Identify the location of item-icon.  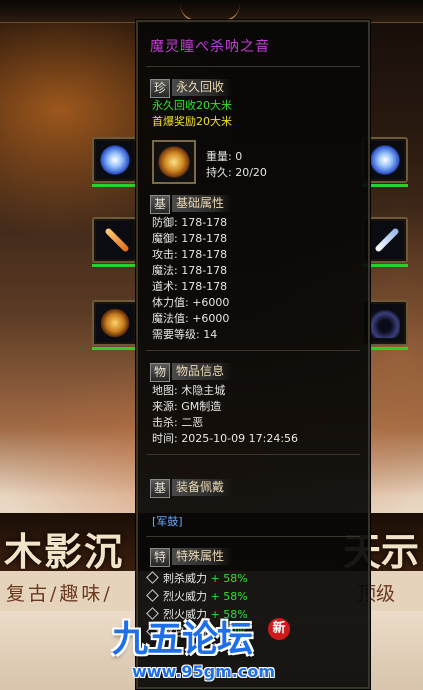
(174, 162).